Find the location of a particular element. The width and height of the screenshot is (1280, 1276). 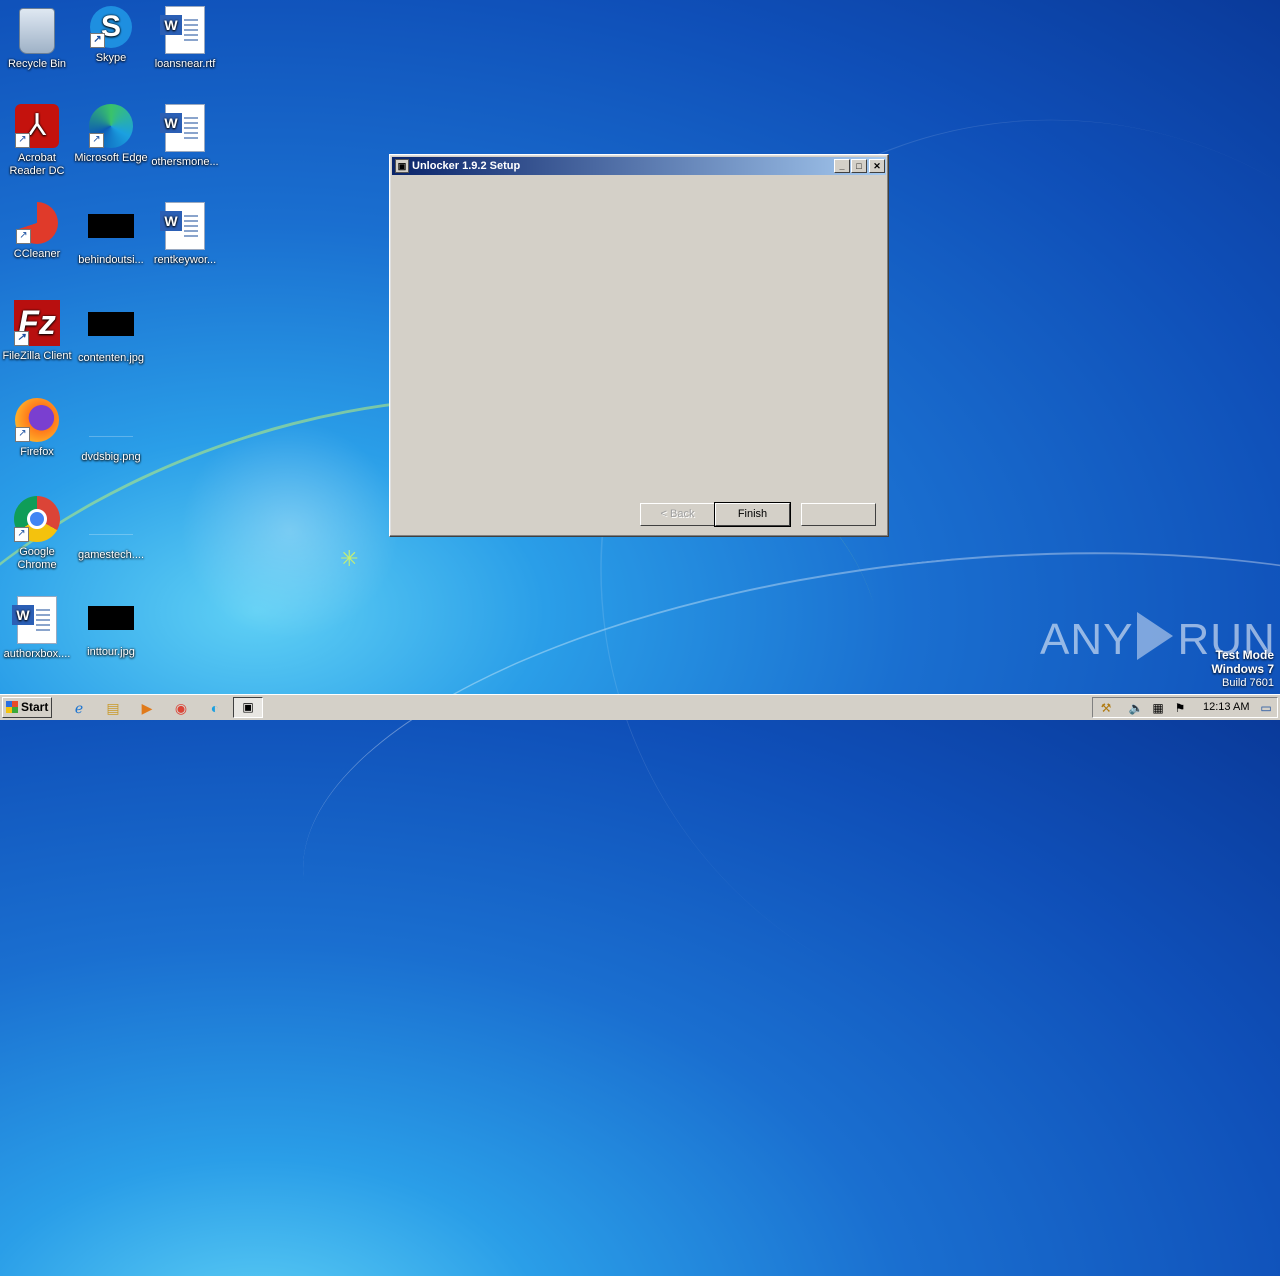

start-button: Start is located at coordinates (27, 707).